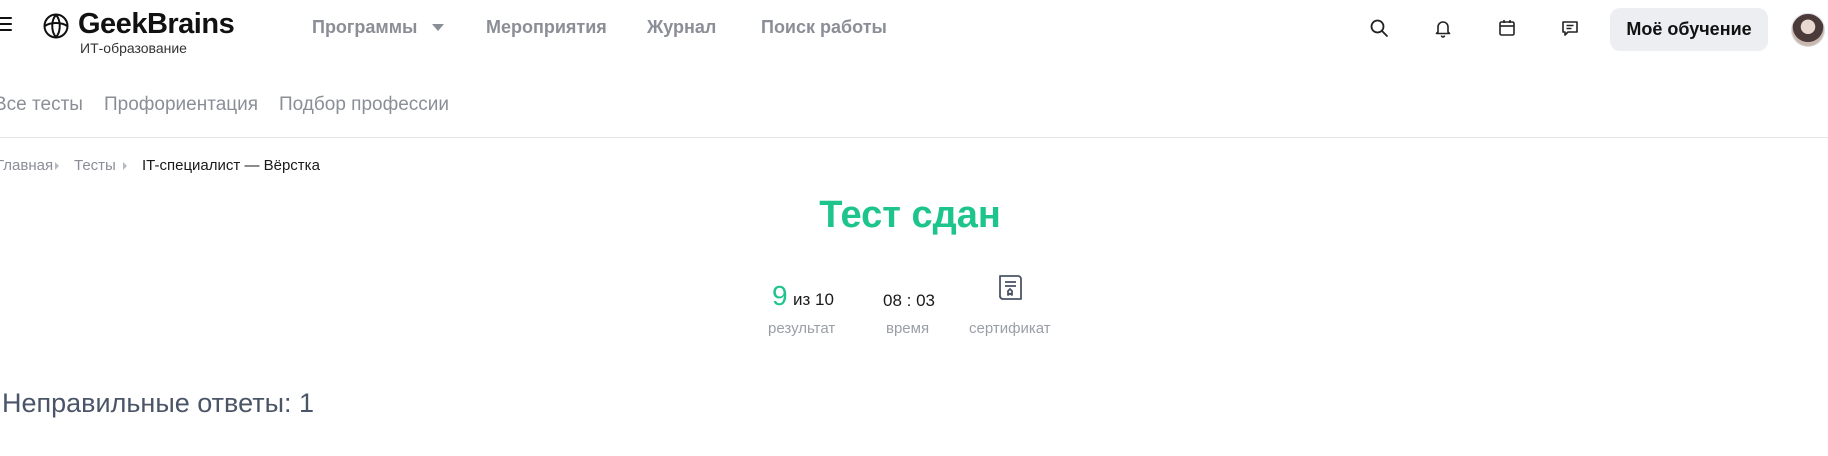 The width and height of the screenshot is (1828, 456). I want to click on time-label: время, so click(908, 328).